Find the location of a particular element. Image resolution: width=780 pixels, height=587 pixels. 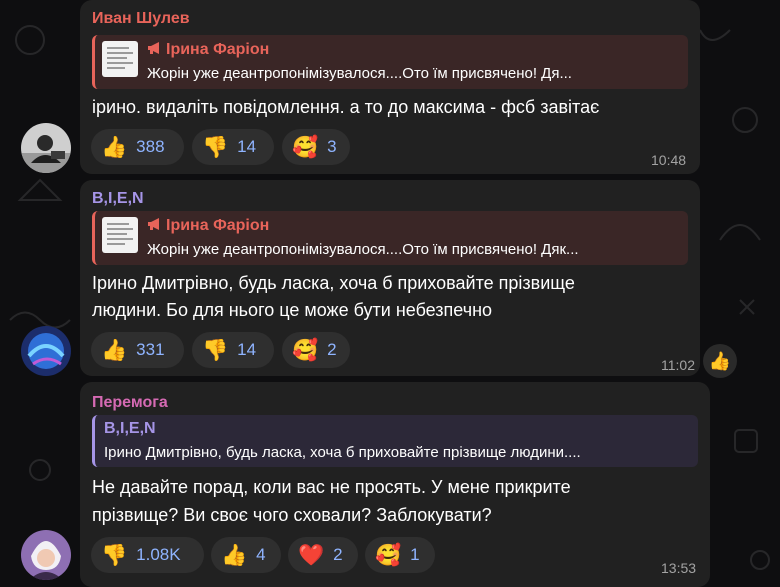

reaction-count: 3 is located at coordinates (332, 146).